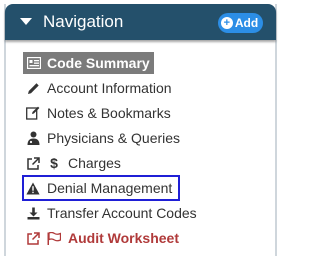  Describe the element at coordinates (140, 22) in the screenshot. I see `navigation-header: Navigation + Add` at that location.